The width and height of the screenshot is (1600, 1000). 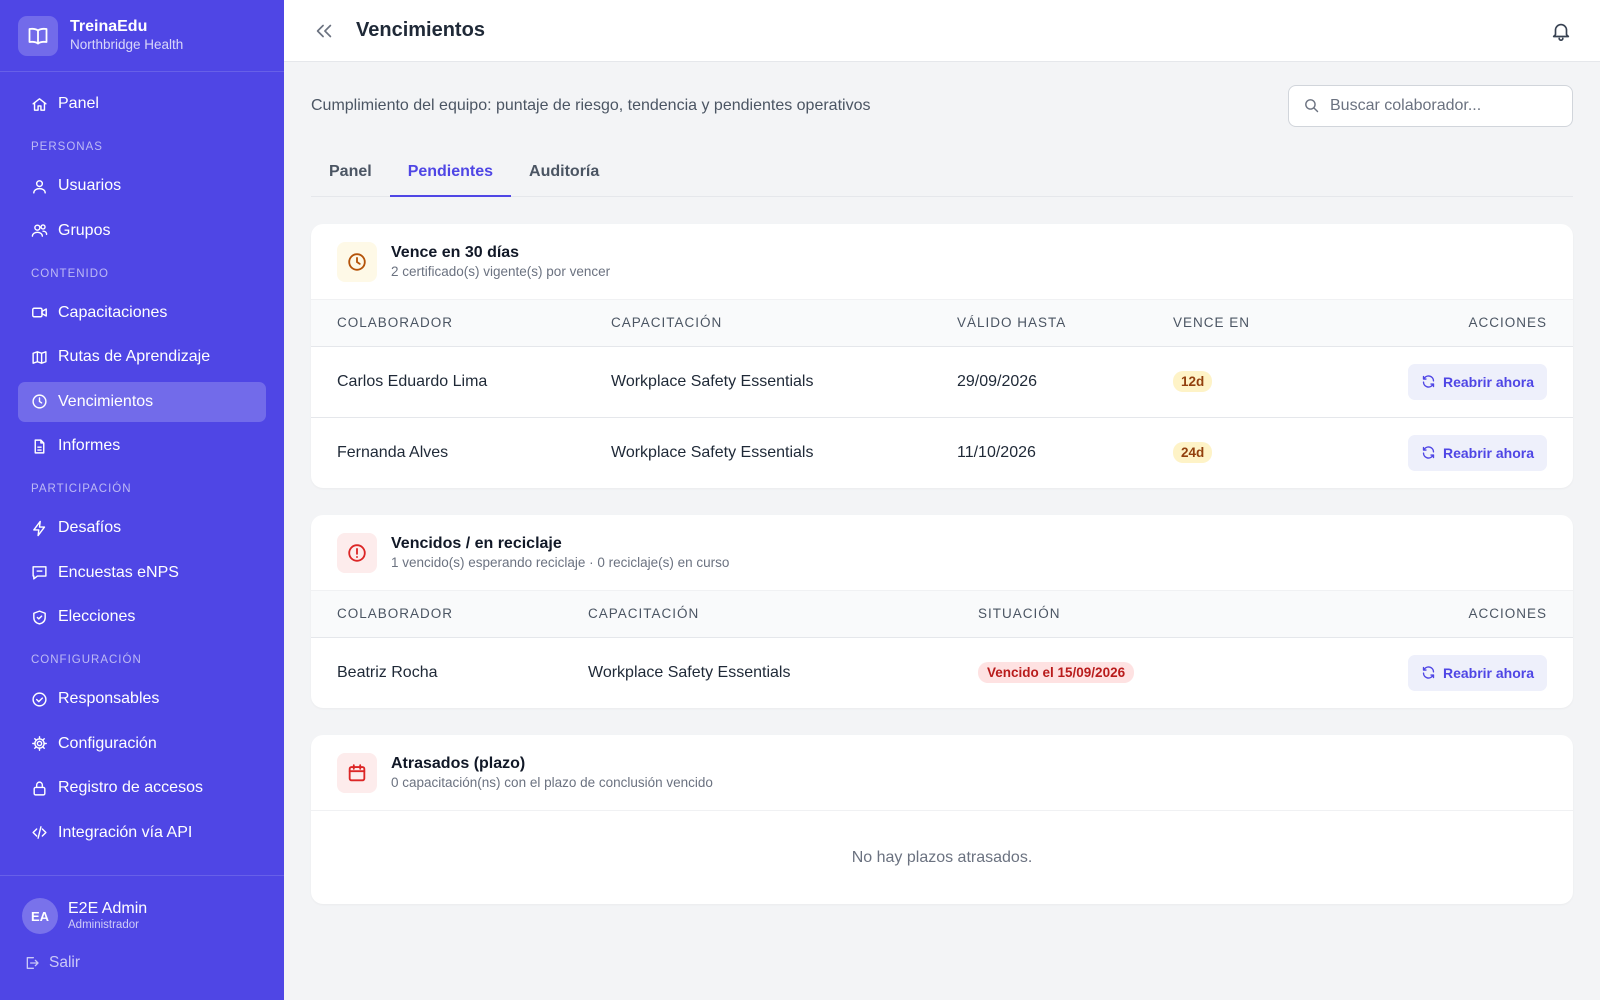 I want to click on sidebar-item-rutas: Rutas de Aprendizaje, so click(x=142, y=357).